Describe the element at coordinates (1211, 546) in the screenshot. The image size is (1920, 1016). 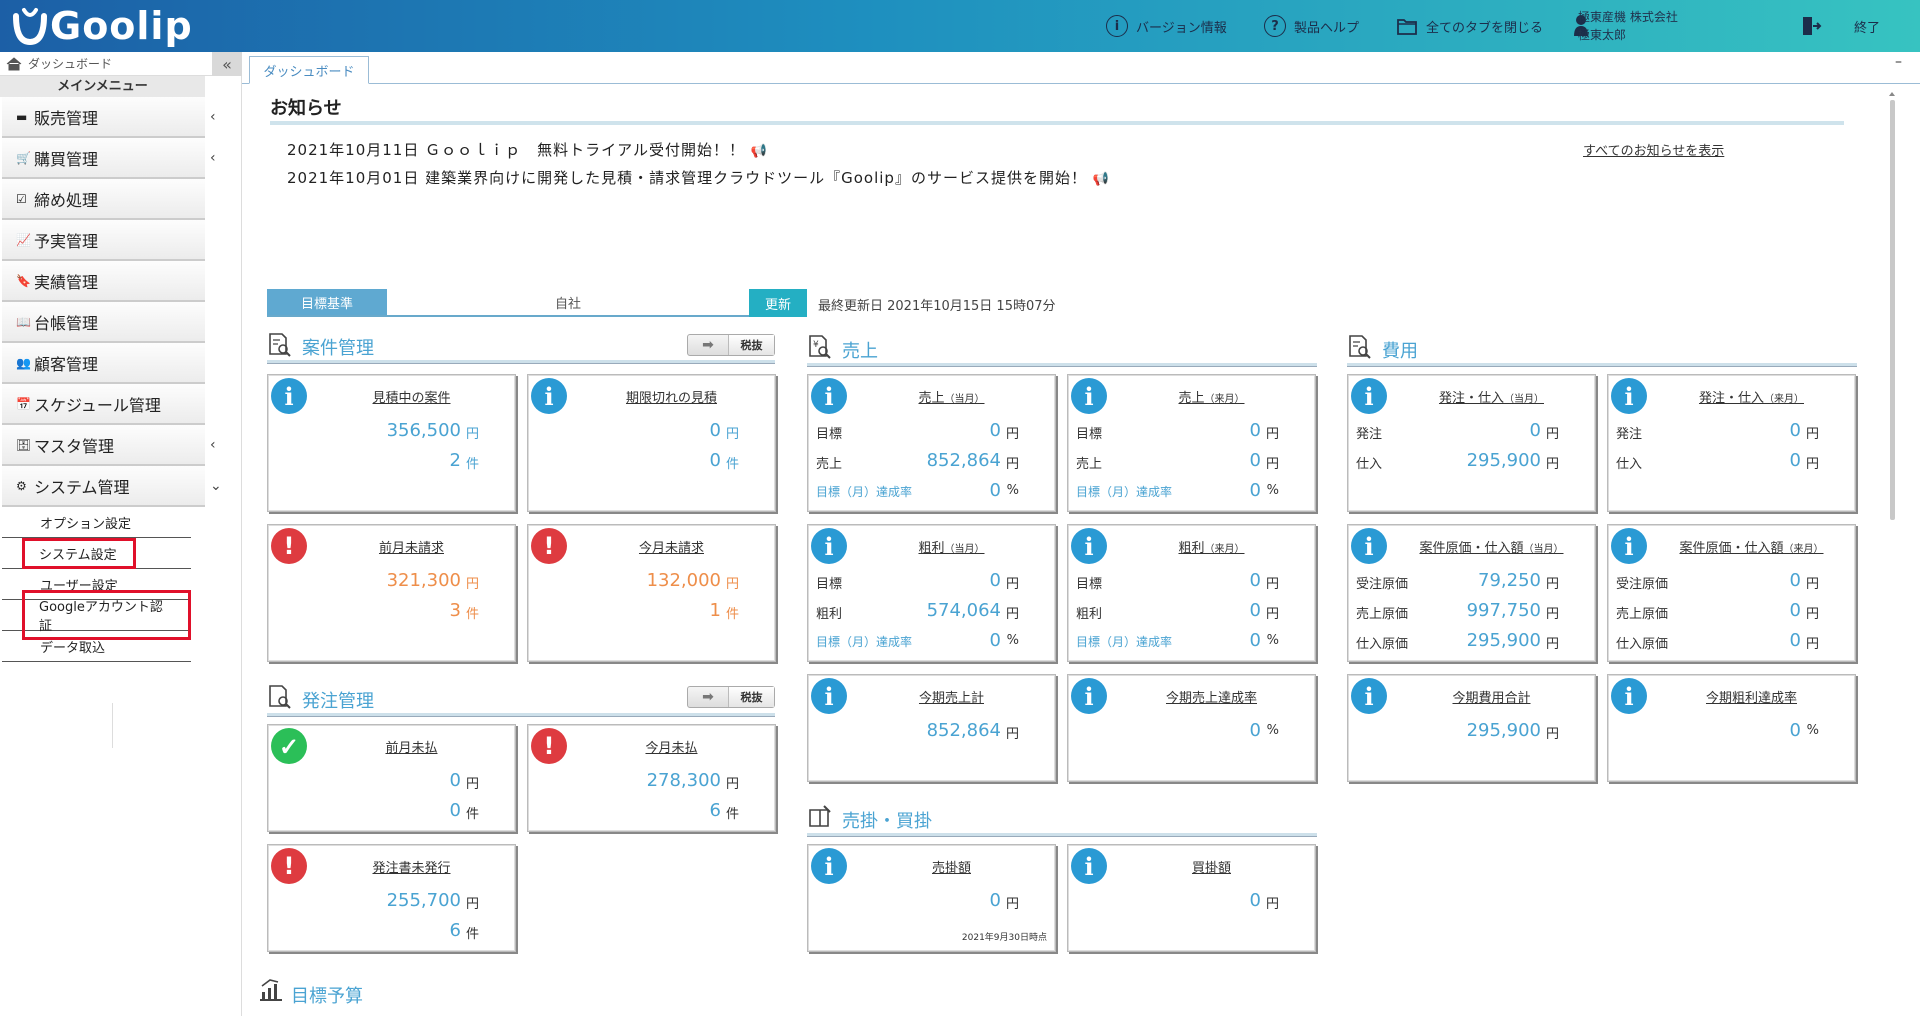
I see `card-title-link: 粗利（来月）` at that location.